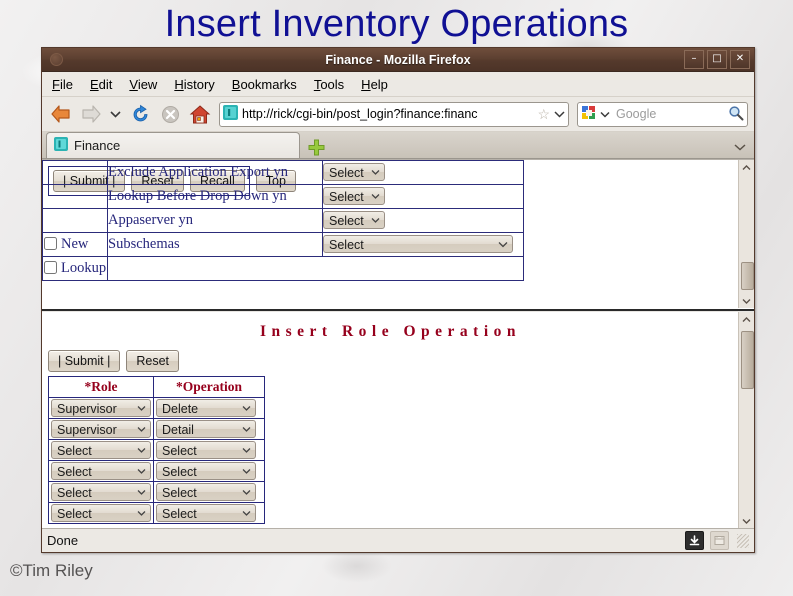 This screenshot has height=596, width=793. What do you see at coordinates (50, 267) in the screenshot?
I see `lookup-checkbox` at bounding box center [50, 267].